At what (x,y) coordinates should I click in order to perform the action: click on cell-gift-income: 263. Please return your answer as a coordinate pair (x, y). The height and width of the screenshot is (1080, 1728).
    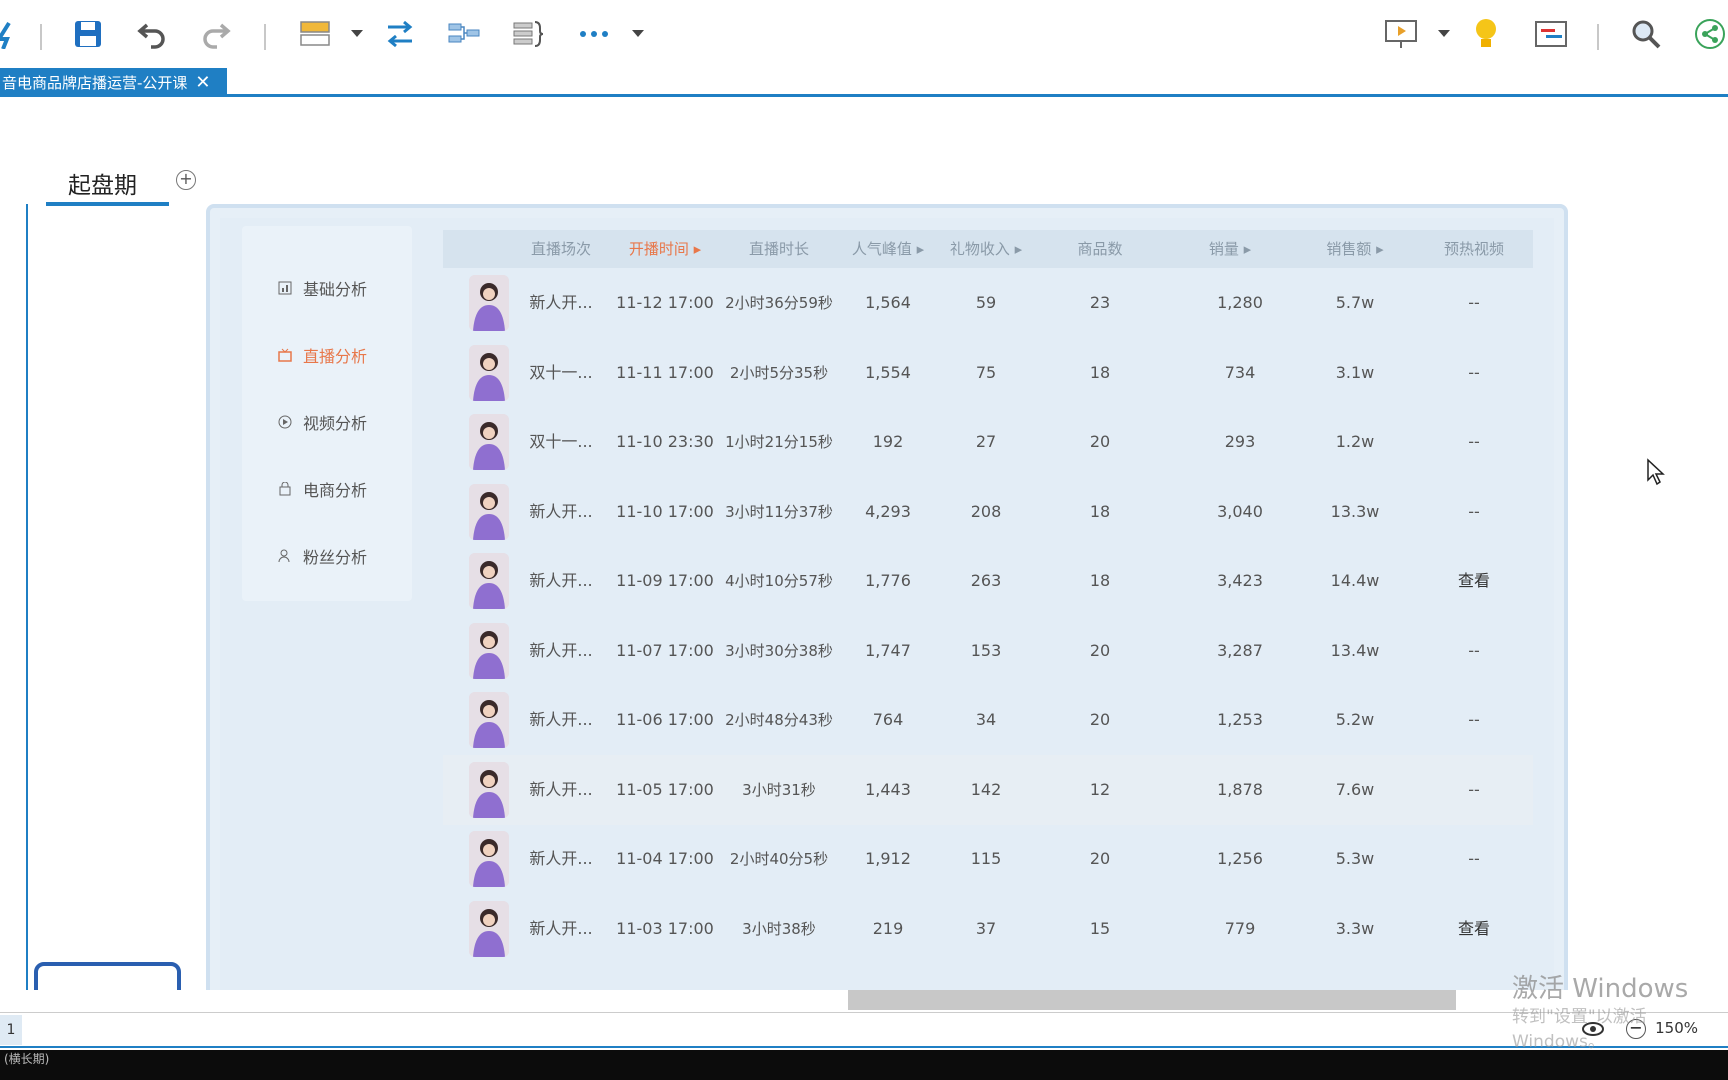
    Looking at the image, I should click on (986, 580).